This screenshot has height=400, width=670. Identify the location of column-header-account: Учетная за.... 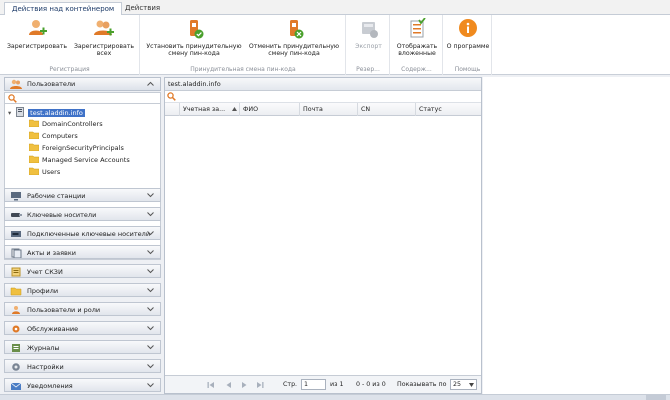
(209, 109).